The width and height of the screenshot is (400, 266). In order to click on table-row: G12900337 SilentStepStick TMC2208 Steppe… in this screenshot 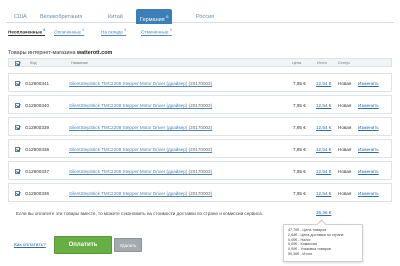, I will do `click(200, 170)`.